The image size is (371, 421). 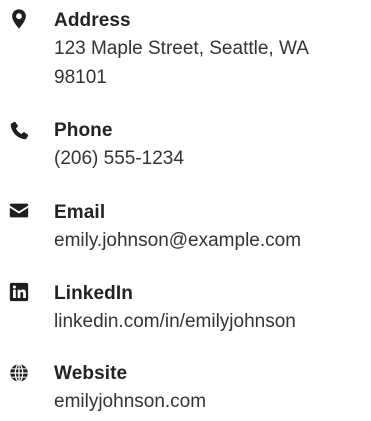 What do you see at coordinates (92, 20) in the screenshot?
I see `address-label: Address` at bounding box center [92, 20].